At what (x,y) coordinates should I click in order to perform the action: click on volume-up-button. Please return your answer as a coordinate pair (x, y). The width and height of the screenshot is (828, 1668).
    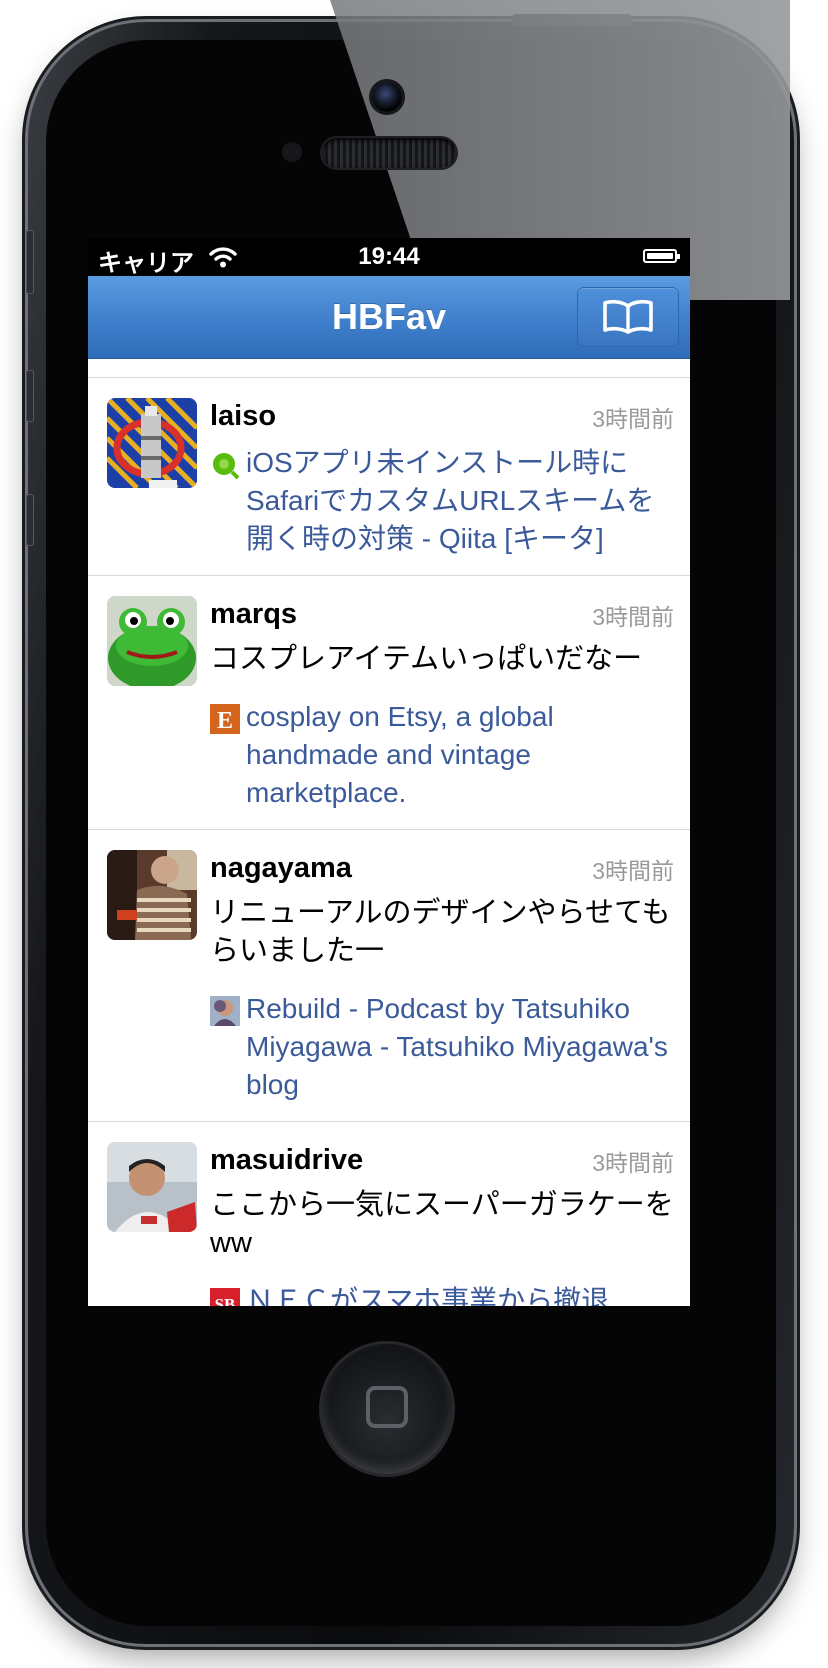
    Looking at the image, I should click on (30, 396).